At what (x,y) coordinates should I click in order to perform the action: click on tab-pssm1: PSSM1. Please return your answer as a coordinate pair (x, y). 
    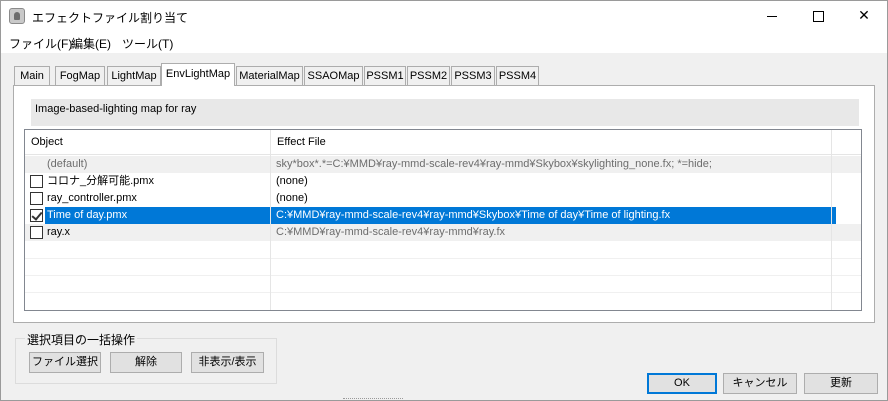
    Looking at the image, I should click on (385, 75).